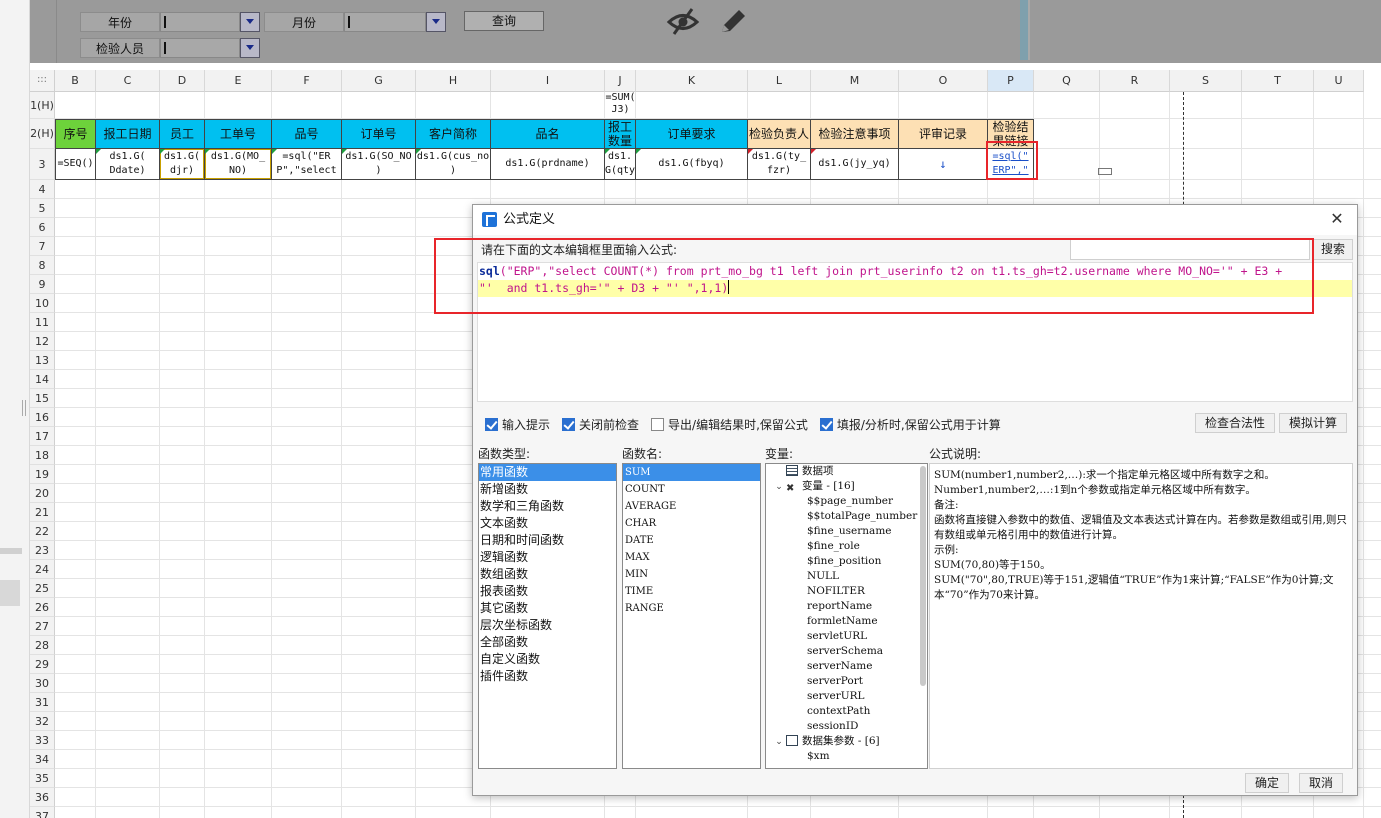 This screenshot has height=818, width=1381. Describe the element at coordinates (691, 616) in the screenshot. I see `function-name-list: SUM COUNT AVERAGE CHAR DATE MAX MIN TIME RANGE` at that location.